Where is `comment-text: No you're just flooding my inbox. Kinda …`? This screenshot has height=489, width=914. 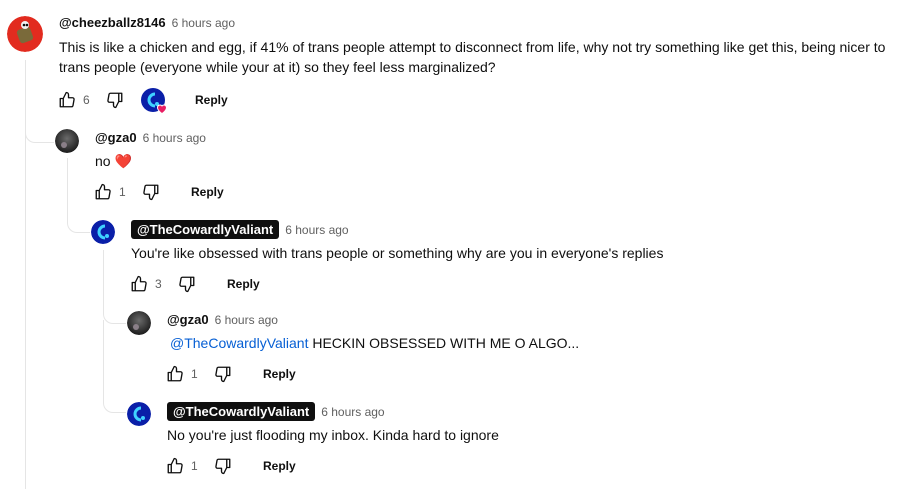
comment-text: No you're just flooding my inbox. Kinda … is located at coordinates (333, 435).